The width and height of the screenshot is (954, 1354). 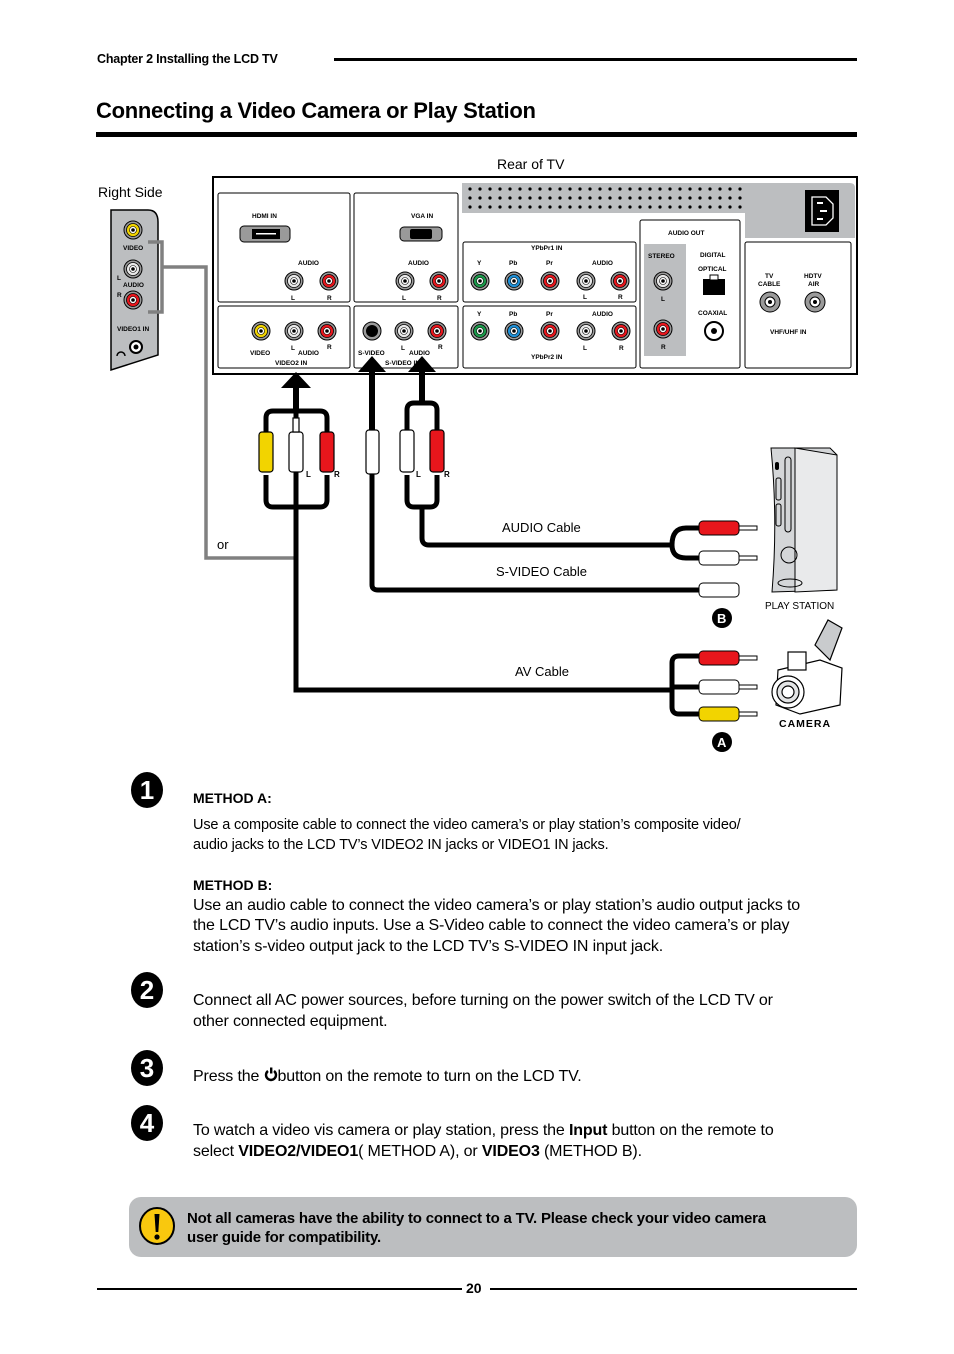 What do you see at coordinates (474, 1288) in the screenshot?
I see `page-number: 20` at bounding box center [474, 1288].